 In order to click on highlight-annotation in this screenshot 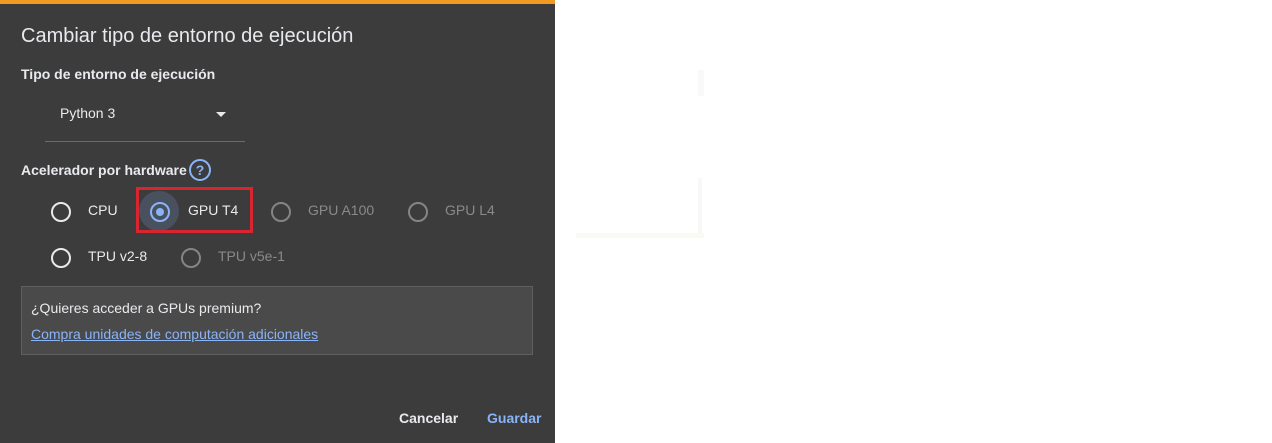, I will do `click(194, 210)`.